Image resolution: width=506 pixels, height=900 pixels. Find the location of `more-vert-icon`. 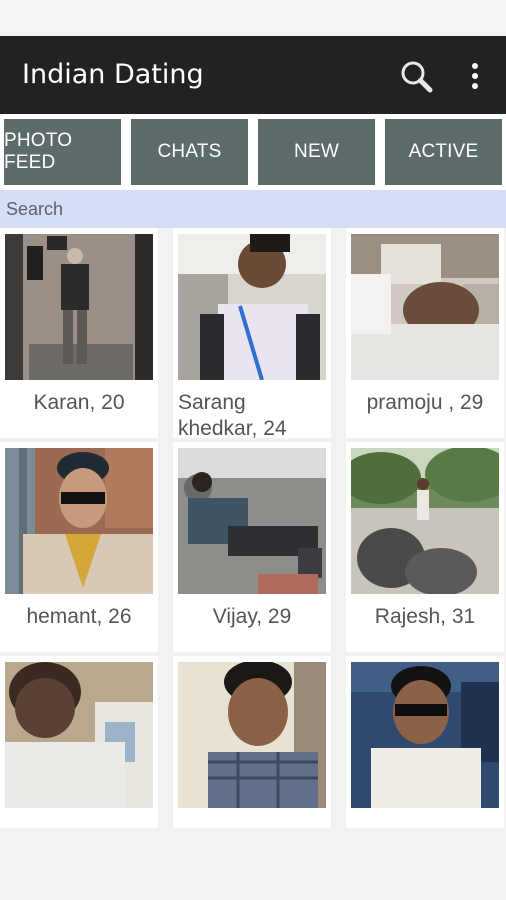

more-vert-icon is located at coordinates (475, 76).